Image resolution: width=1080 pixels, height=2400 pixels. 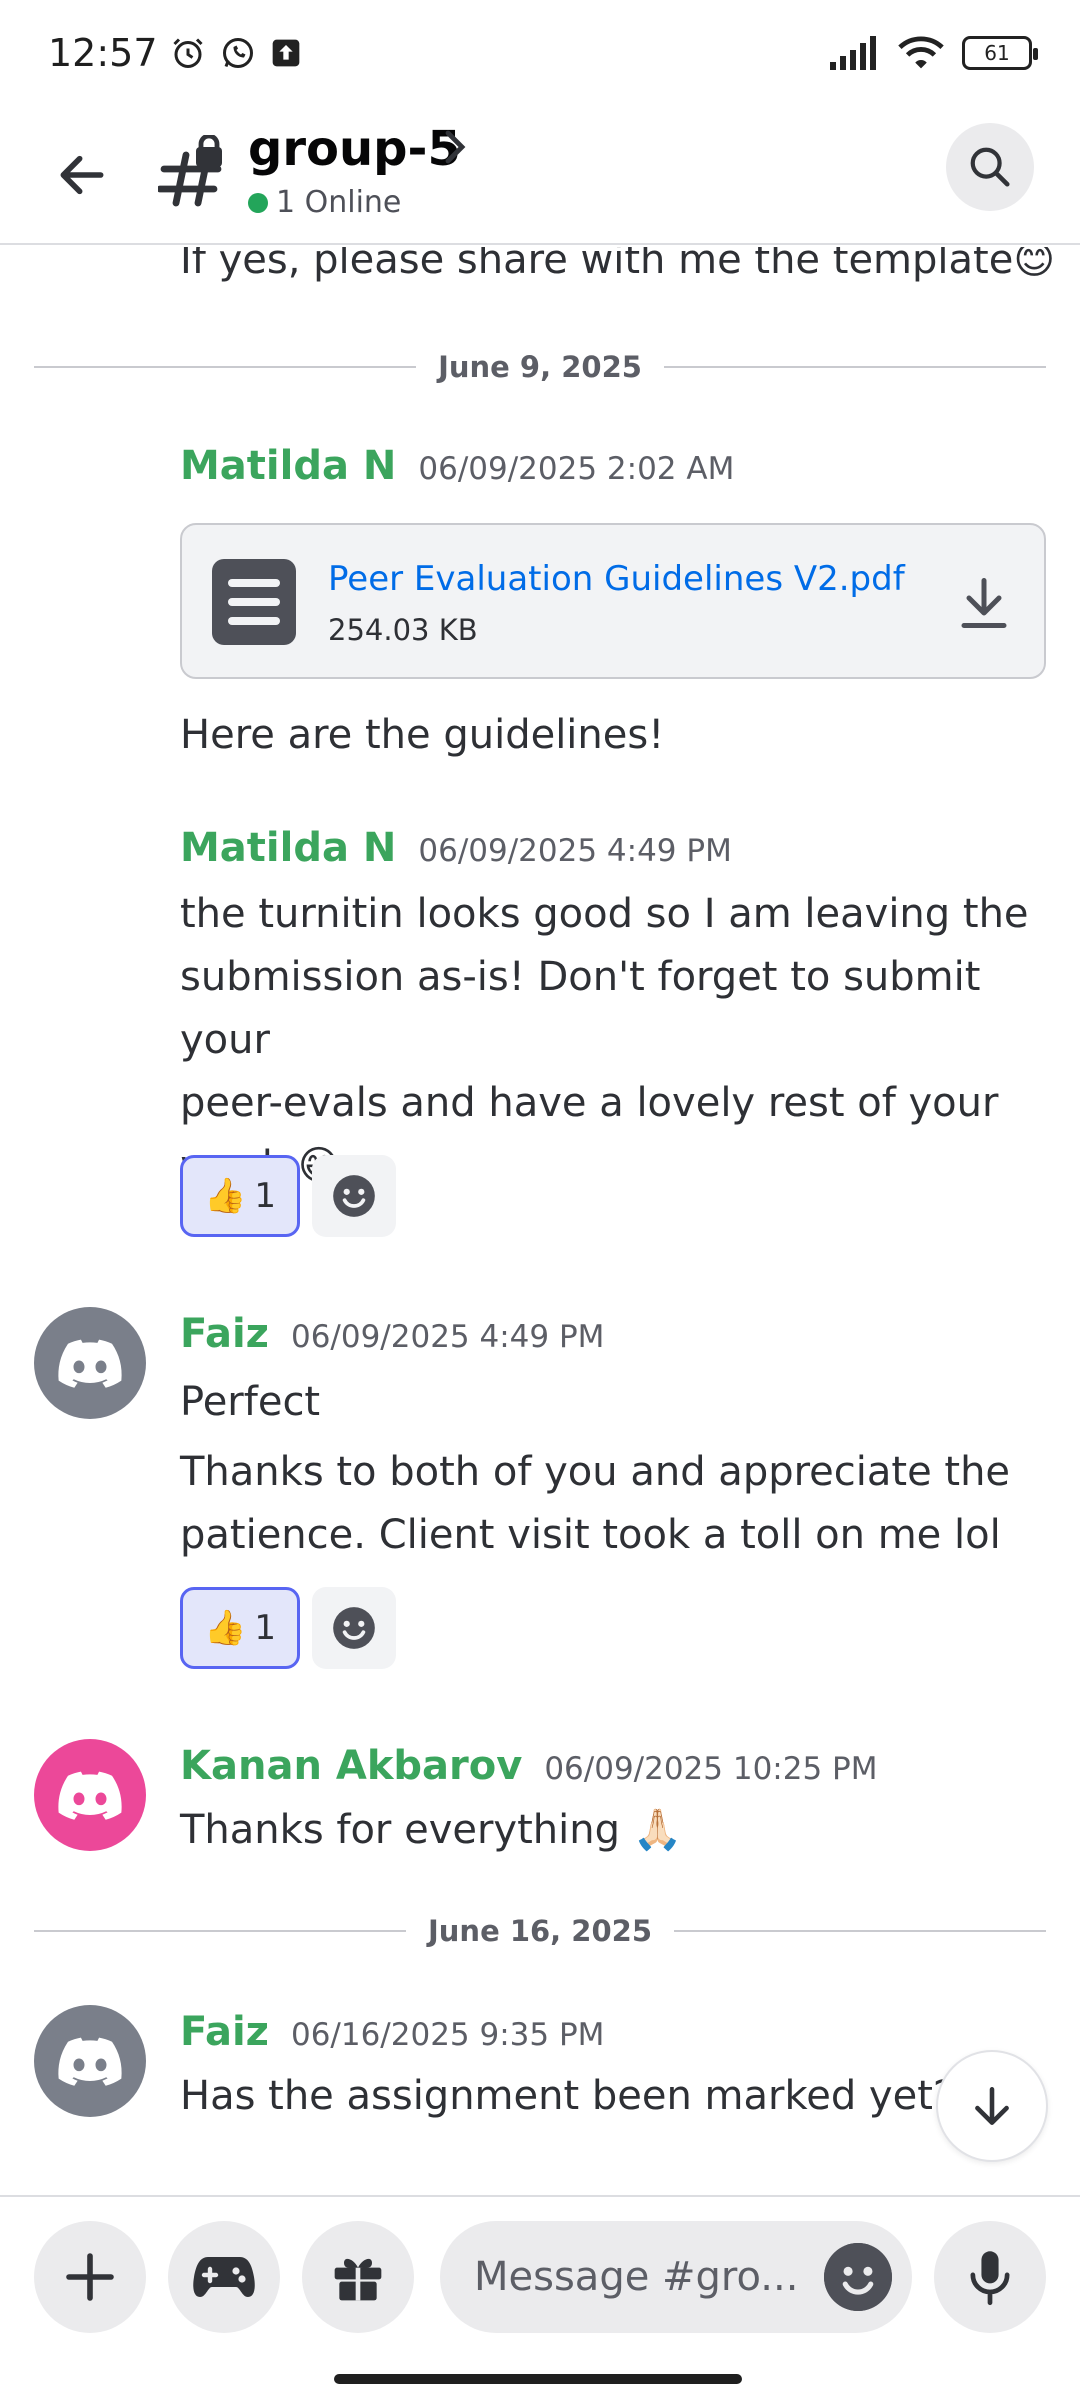 I want to click on message-header: Faiz 06/16/2025 9:35 PM, so click(x=392, y=2032).